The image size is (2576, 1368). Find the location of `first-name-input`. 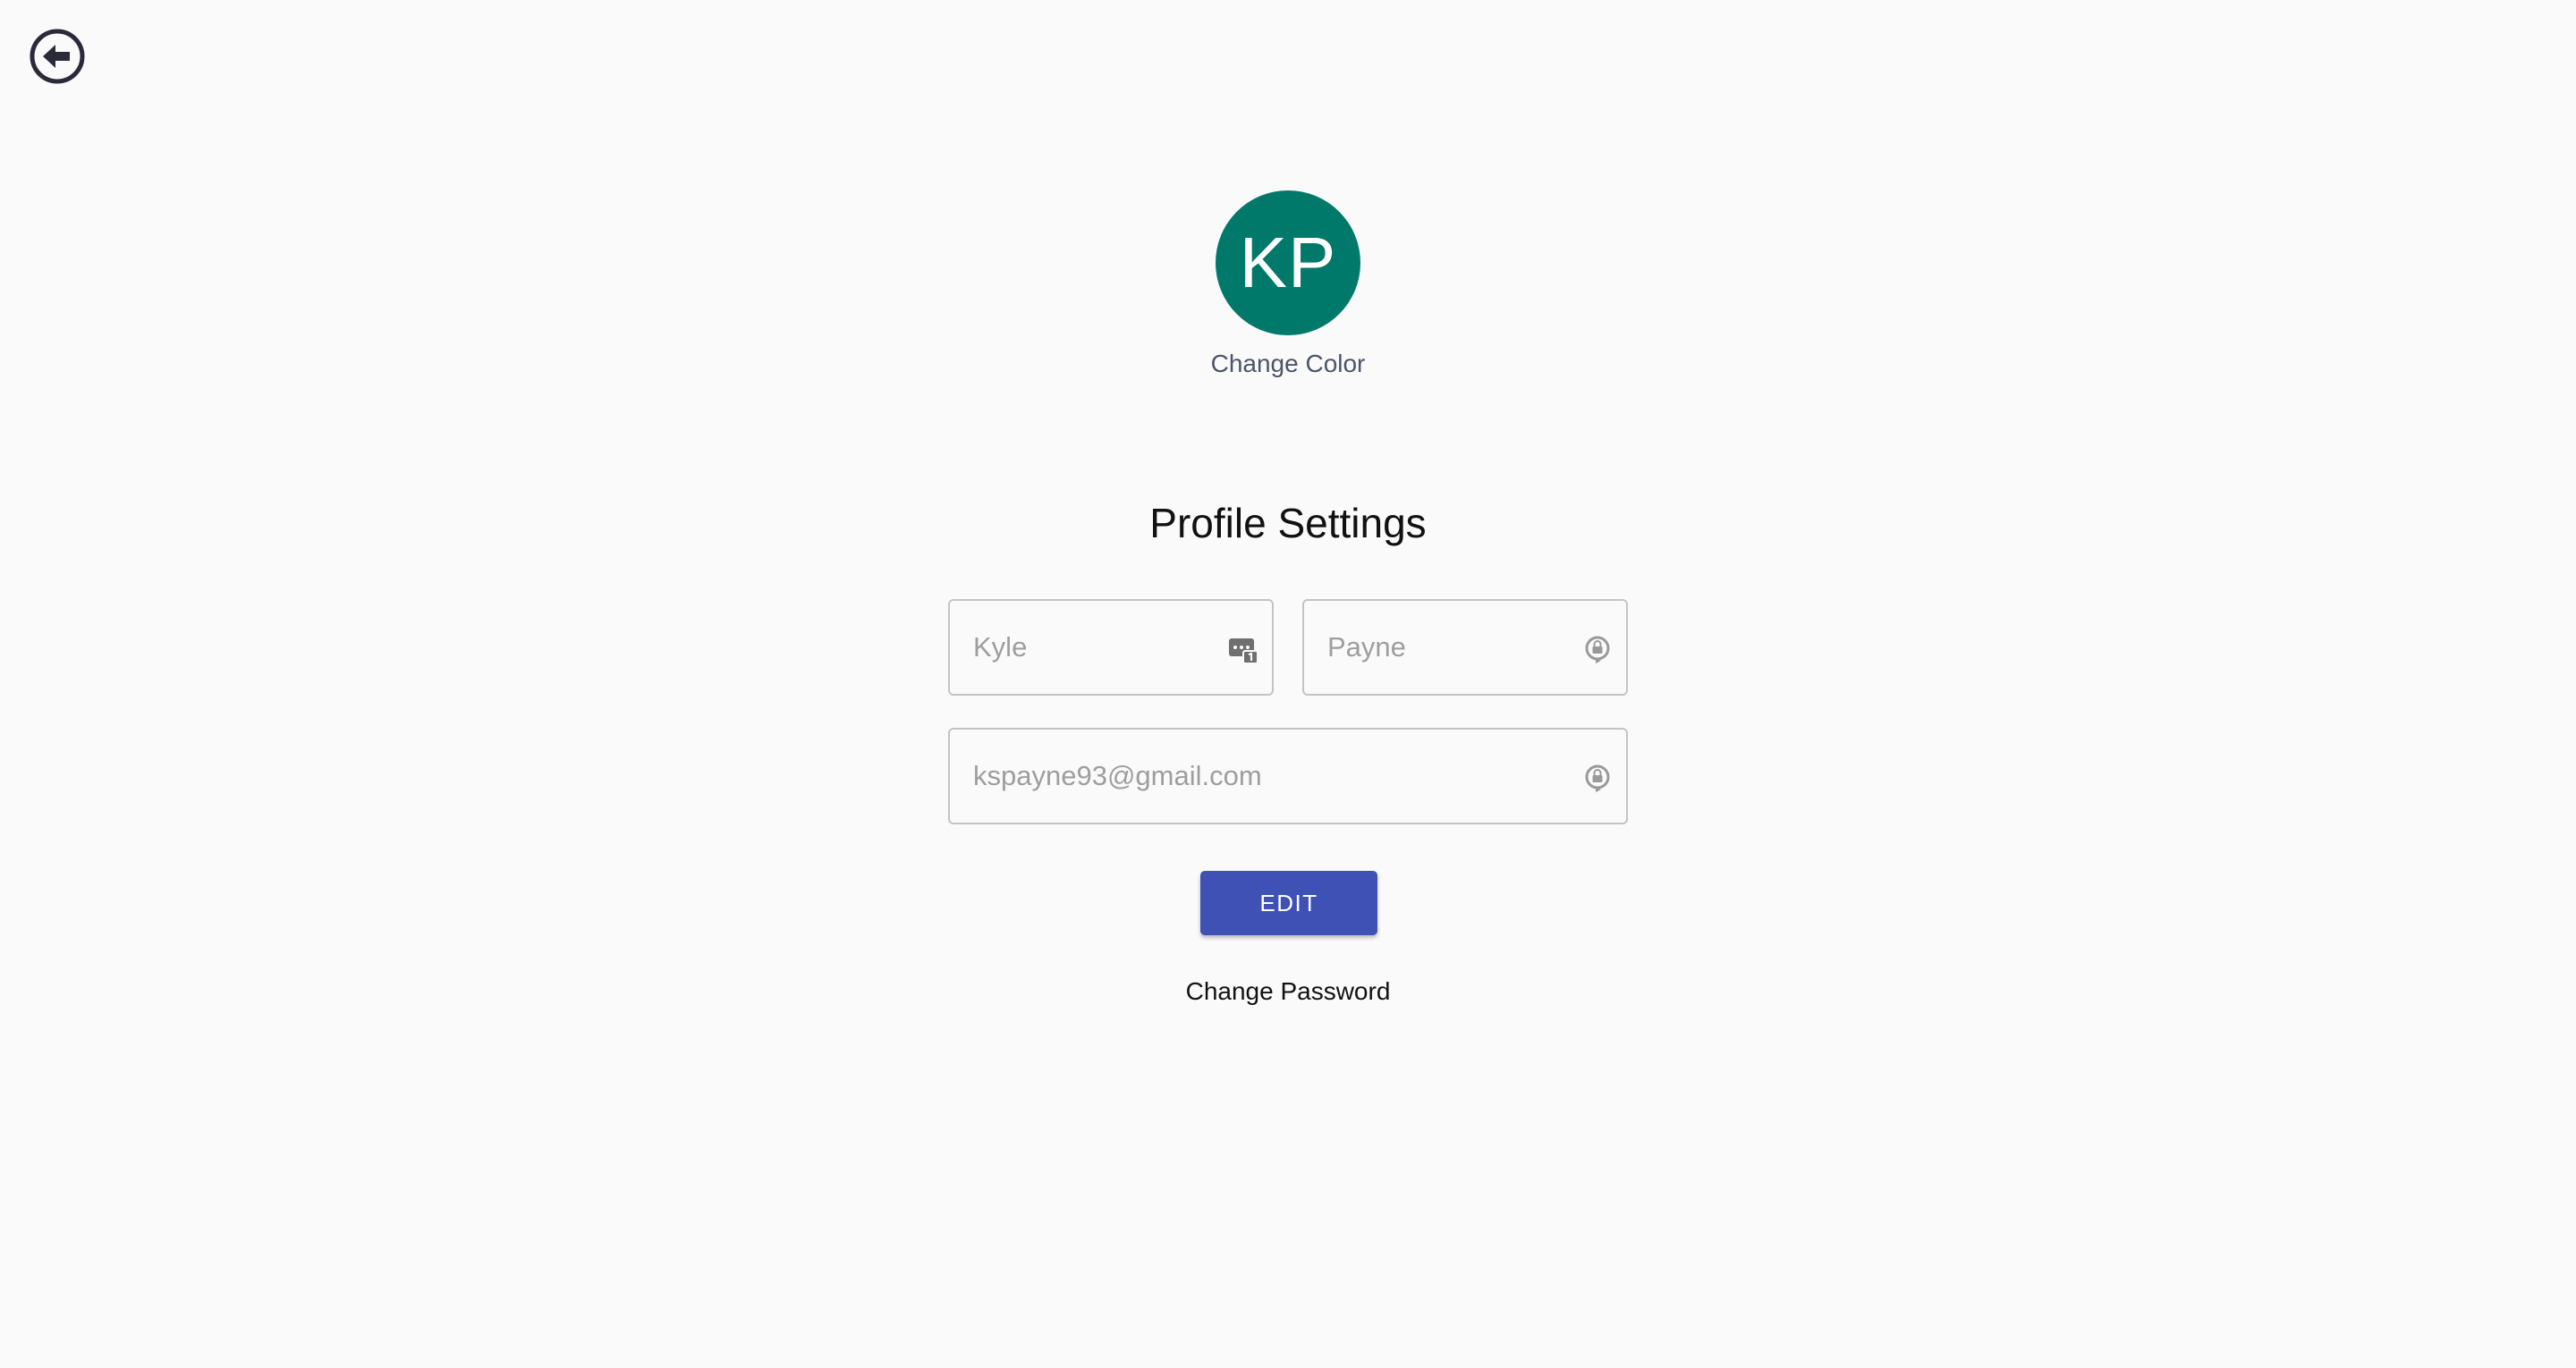

first-name-input is located at coordinates (1098, 648).